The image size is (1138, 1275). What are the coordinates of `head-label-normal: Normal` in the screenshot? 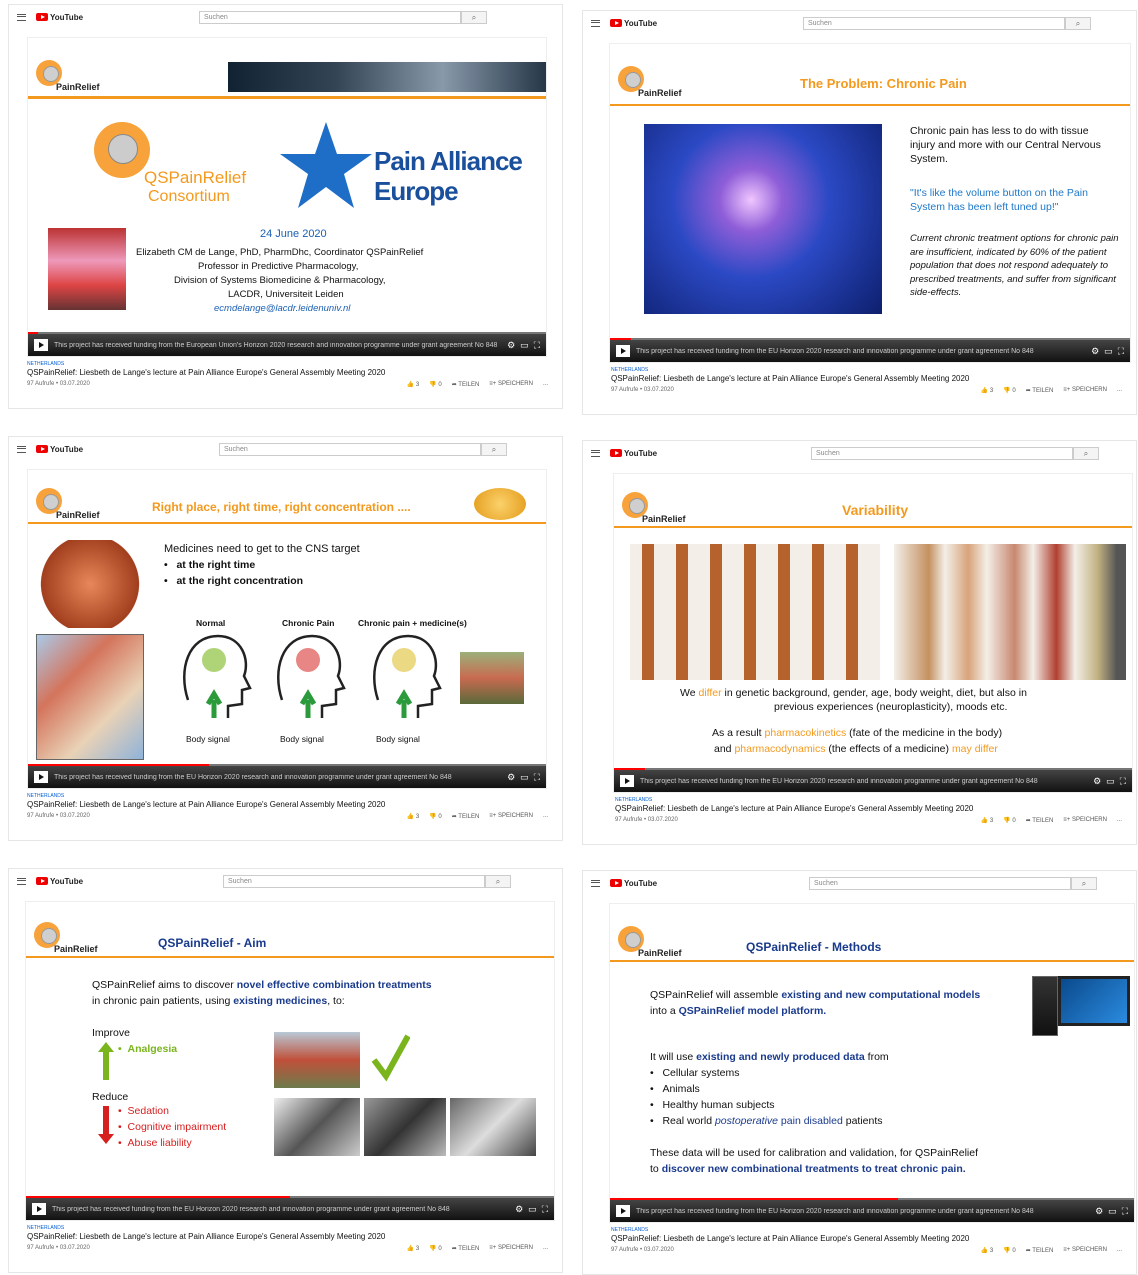 It's located at (211, 623).